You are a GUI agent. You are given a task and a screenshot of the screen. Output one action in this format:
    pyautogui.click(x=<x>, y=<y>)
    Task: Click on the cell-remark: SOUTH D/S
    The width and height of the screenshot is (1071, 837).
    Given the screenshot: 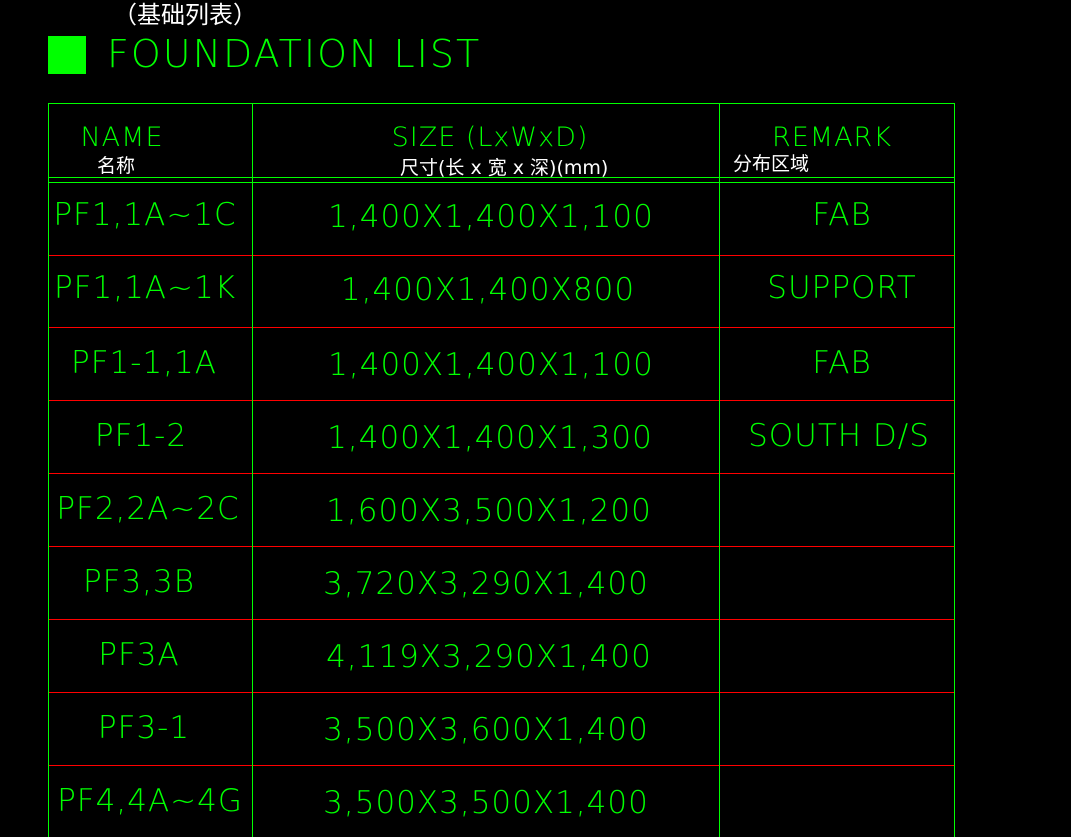 What is the action you would take?
    pyautogui.click(x=839, y=436)
    